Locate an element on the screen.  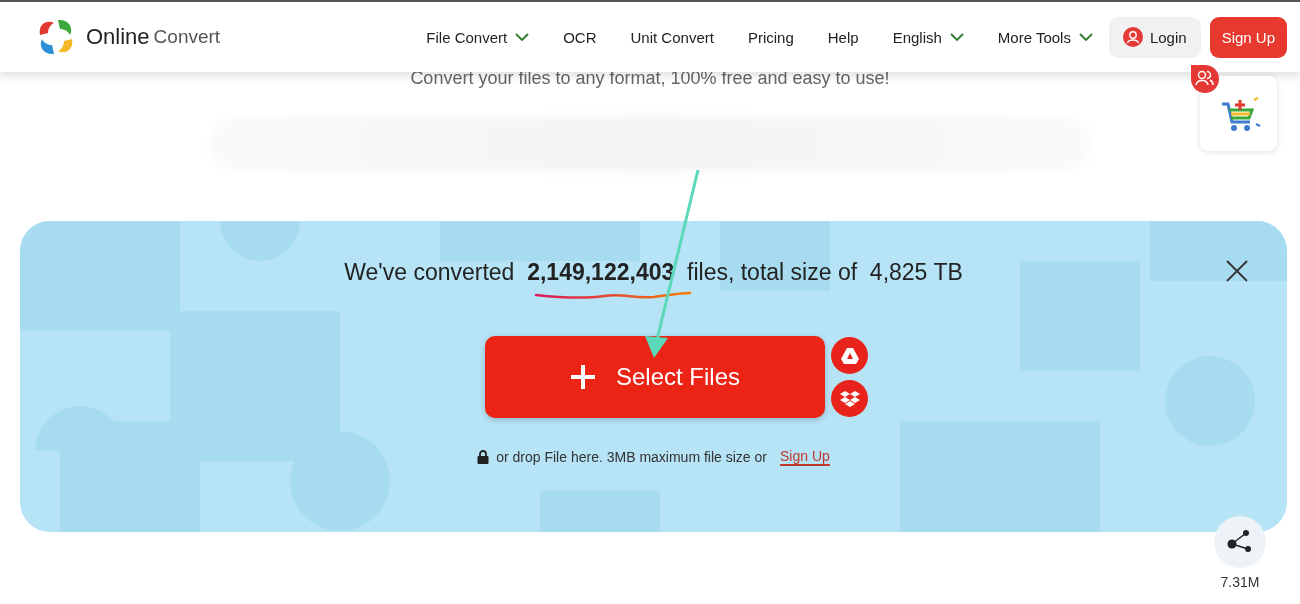
close-button is located at coordinates (1237, 271).